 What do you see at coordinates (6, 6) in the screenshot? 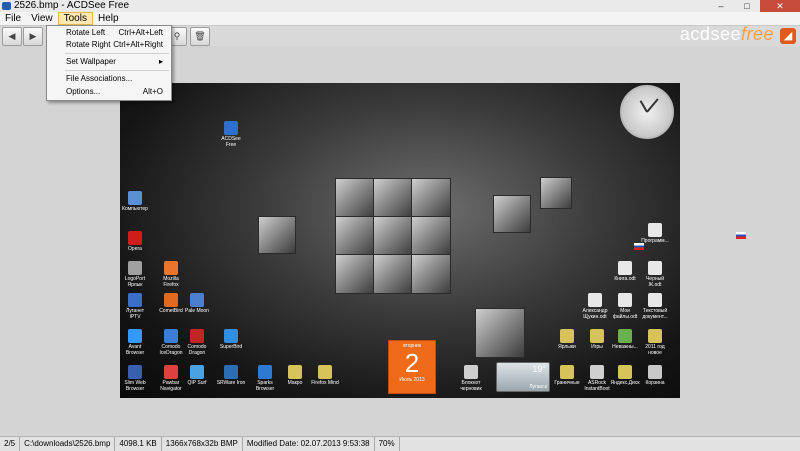
I see `app-icon` at bounding box center [6, 6].